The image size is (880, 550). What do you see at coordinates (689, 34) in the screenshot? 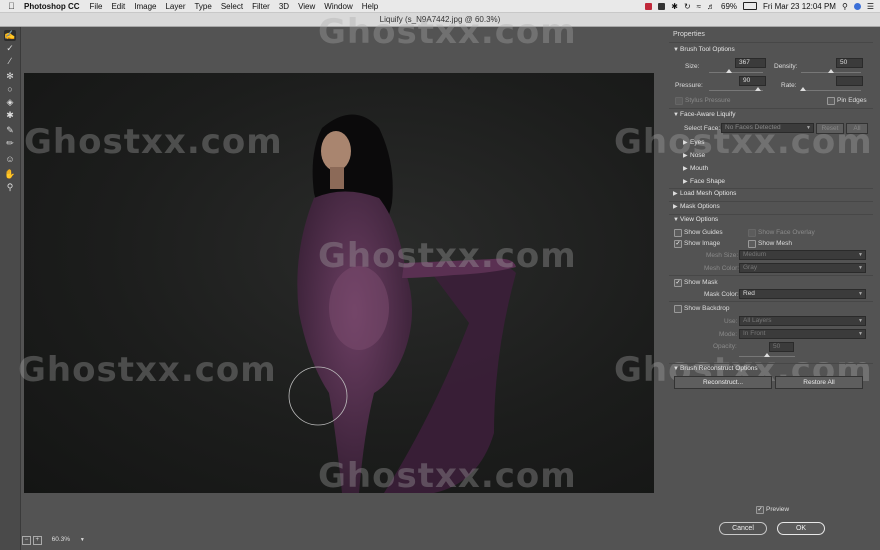
I see `panel-title: Properties` at bounding box center [689, 34].